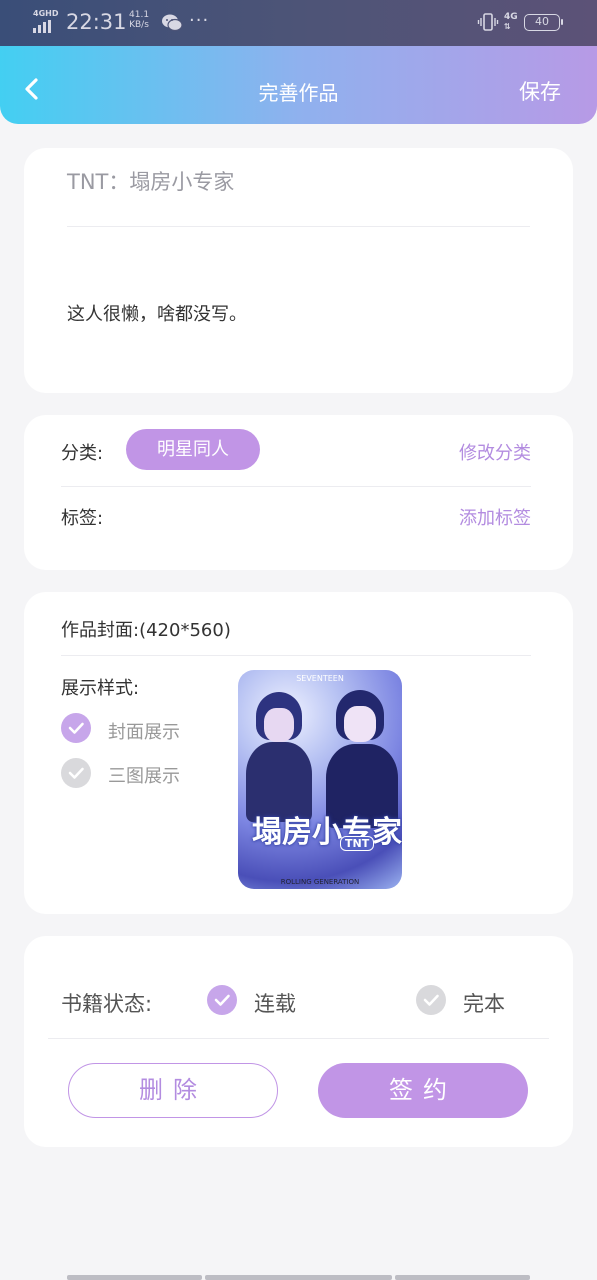  I want to click on edit-category-link: 修改分类, so click(495, 452).